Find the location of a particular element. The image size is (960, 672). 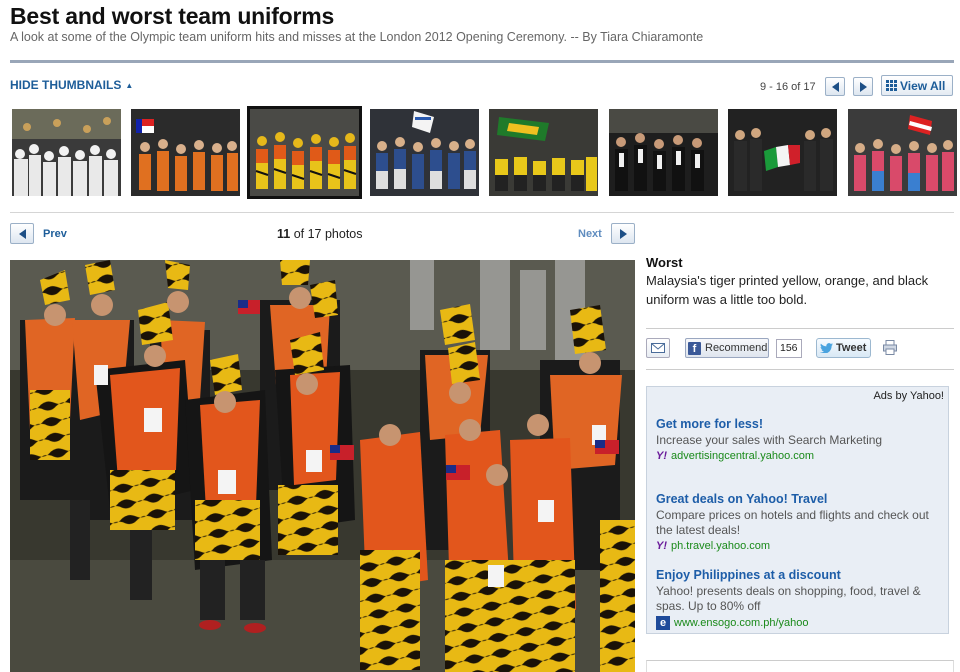

print-button is located at coordinates (890, 347).